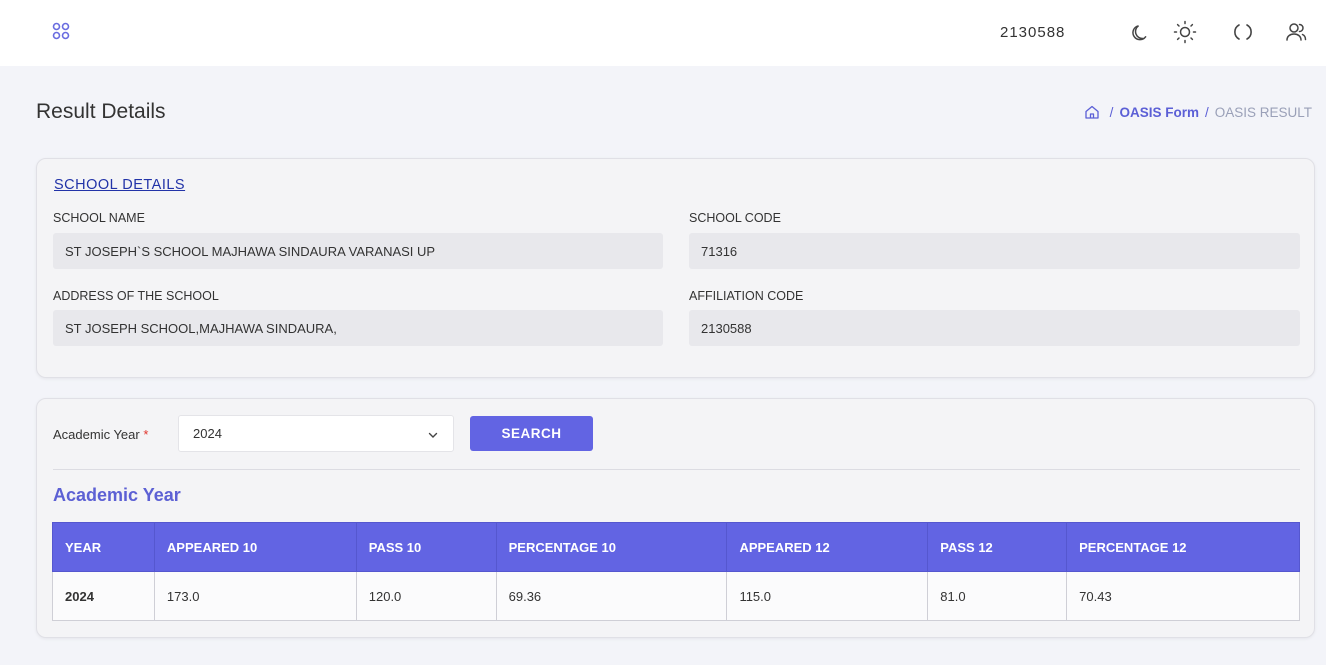 This screenshot has height=665, width=1326. I want to click on table-cell: 120.0, so click(426, 596).